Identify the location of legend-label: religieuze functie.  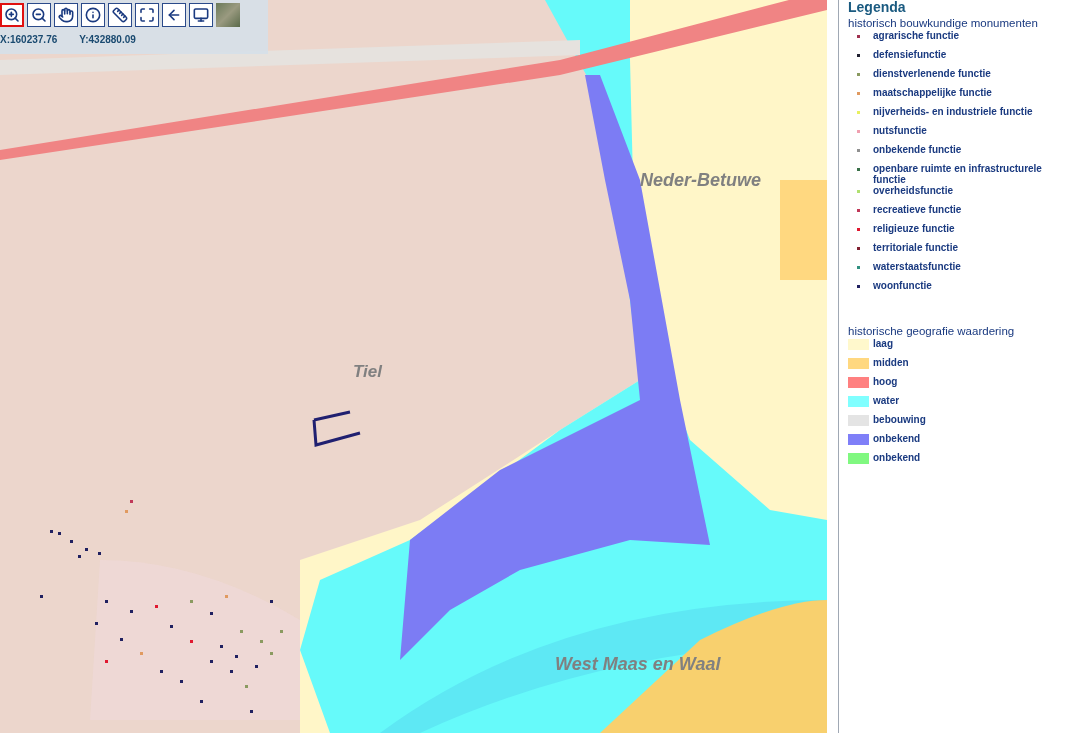
(914, 228).